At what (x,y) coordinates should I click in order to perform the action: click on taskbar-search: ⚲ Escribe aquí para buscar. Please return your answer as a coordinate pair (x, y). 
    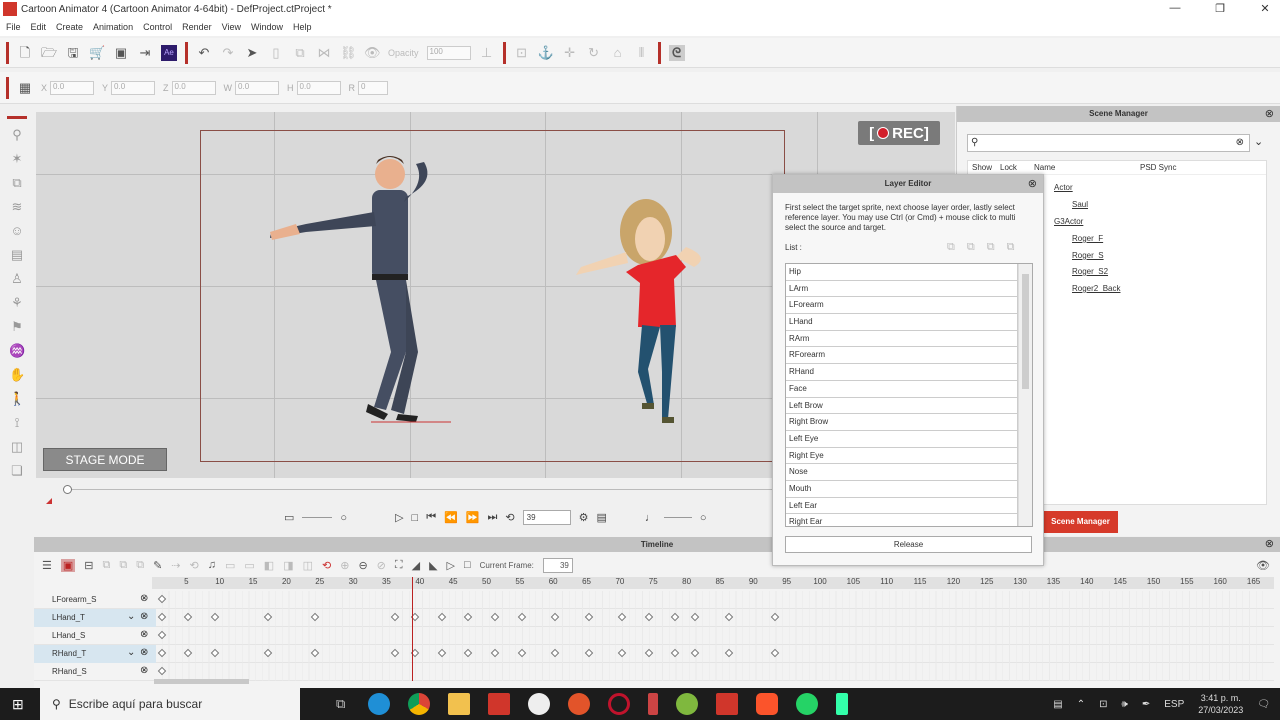
    Looking at the image, I should click on (170, 704).